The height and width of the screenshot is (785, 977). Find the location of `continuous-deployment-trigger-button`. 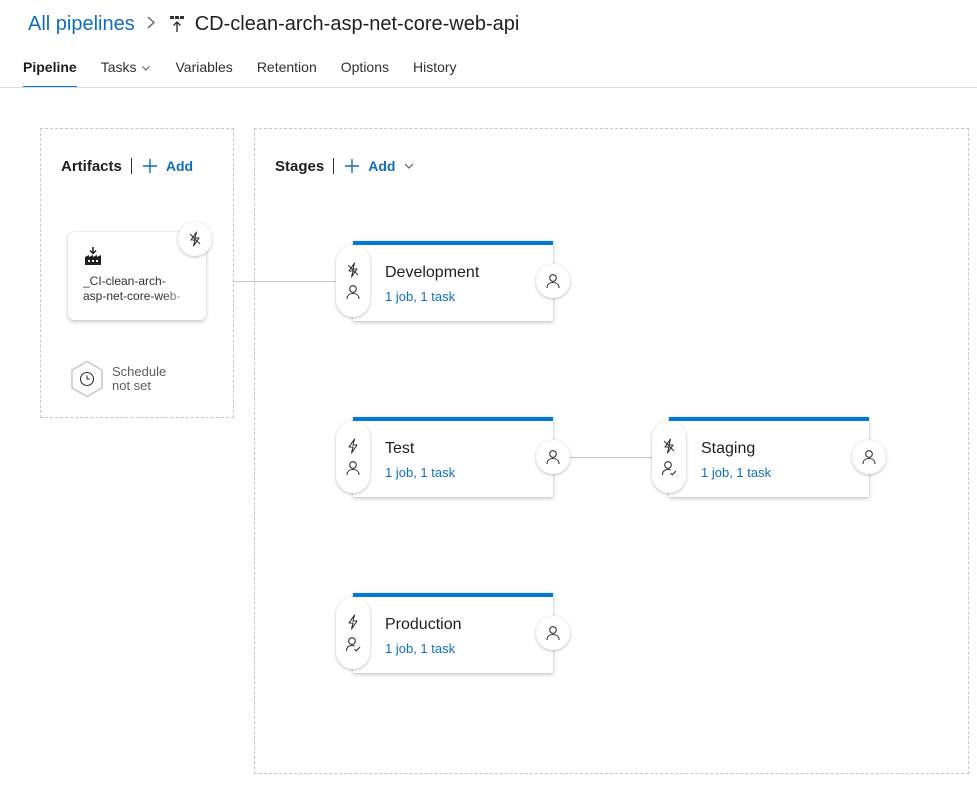

continuous-deployment-trigger-button is located at coordinates (195, 239).